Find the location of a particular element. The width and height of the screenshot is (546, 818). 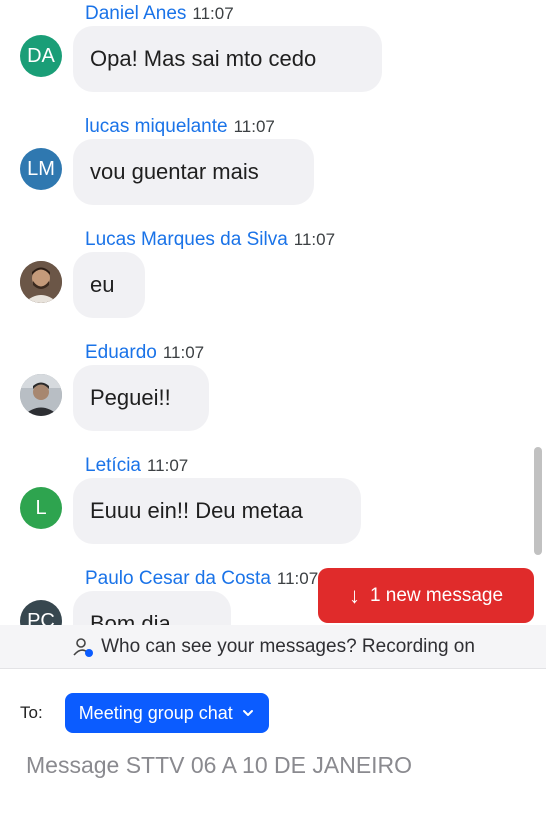

avatar-initials: DA is located at coordinates (41, 55).